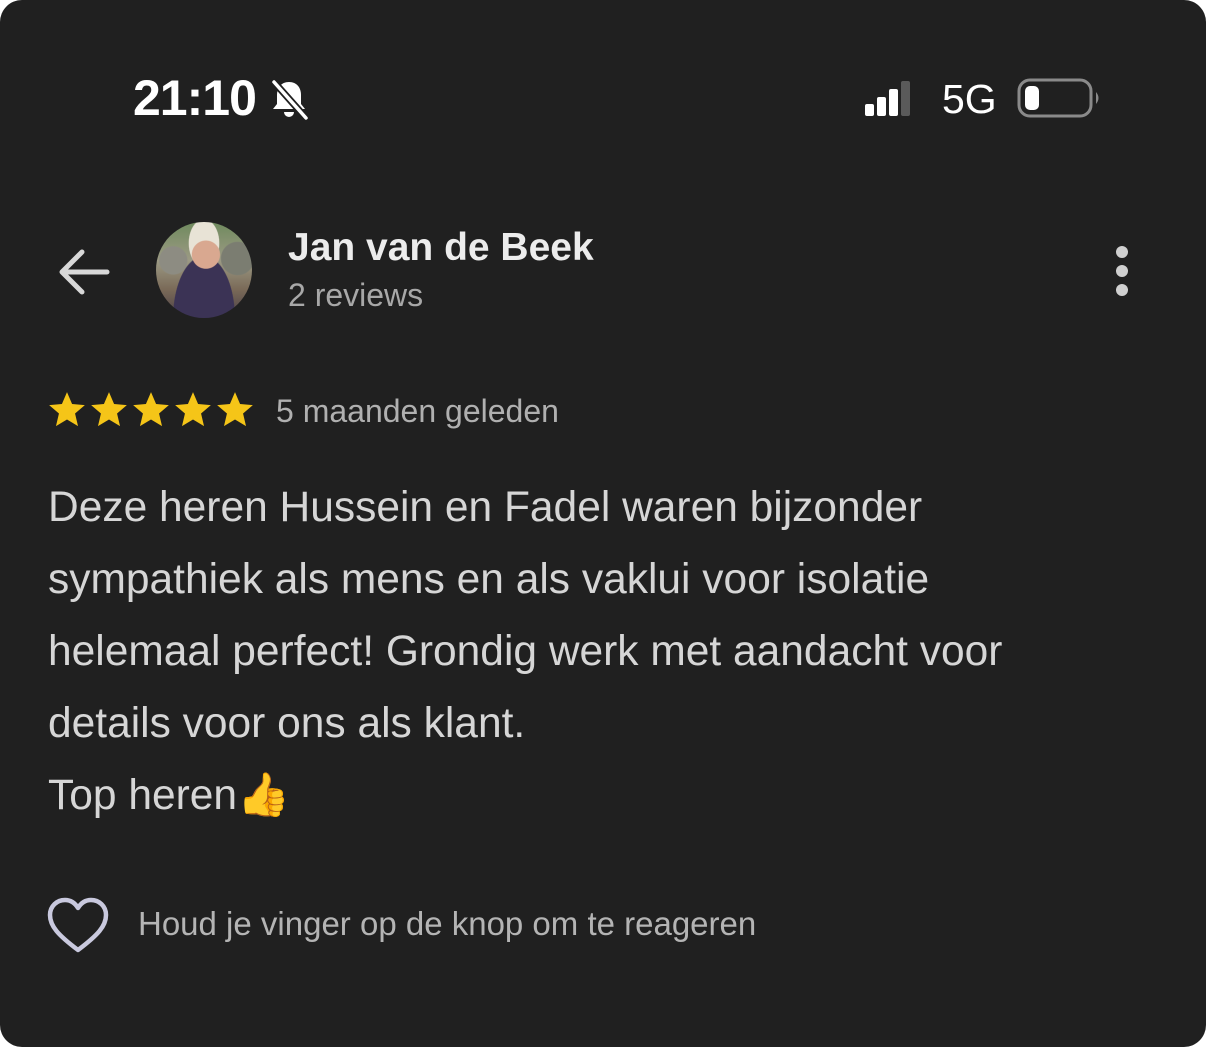 Image resolution: width=1206 pixels, height=1047 pixels. Describe the element at coordinates (84, 272) in the screenshot. I see `arrow-left-icon` at that location.